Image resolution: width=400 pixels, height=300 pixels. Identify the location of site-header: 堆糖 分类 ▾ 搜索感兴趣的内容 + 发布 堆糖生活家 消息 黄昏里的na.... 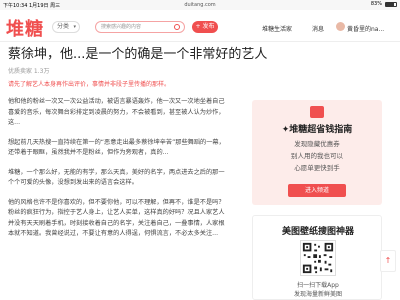
(200, 26).